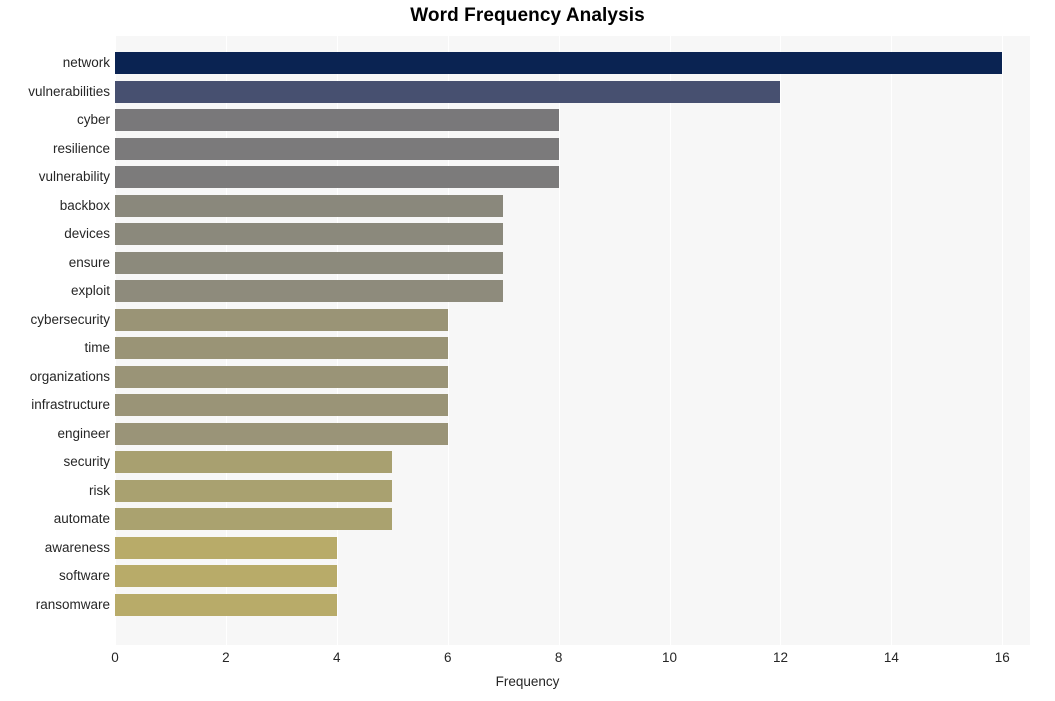 The height and width of the screenshot is (701, 1055). Describe the element at coordinates (115, 657) in the screenshot. I see `x-axis-tick-label: 0` at that location.